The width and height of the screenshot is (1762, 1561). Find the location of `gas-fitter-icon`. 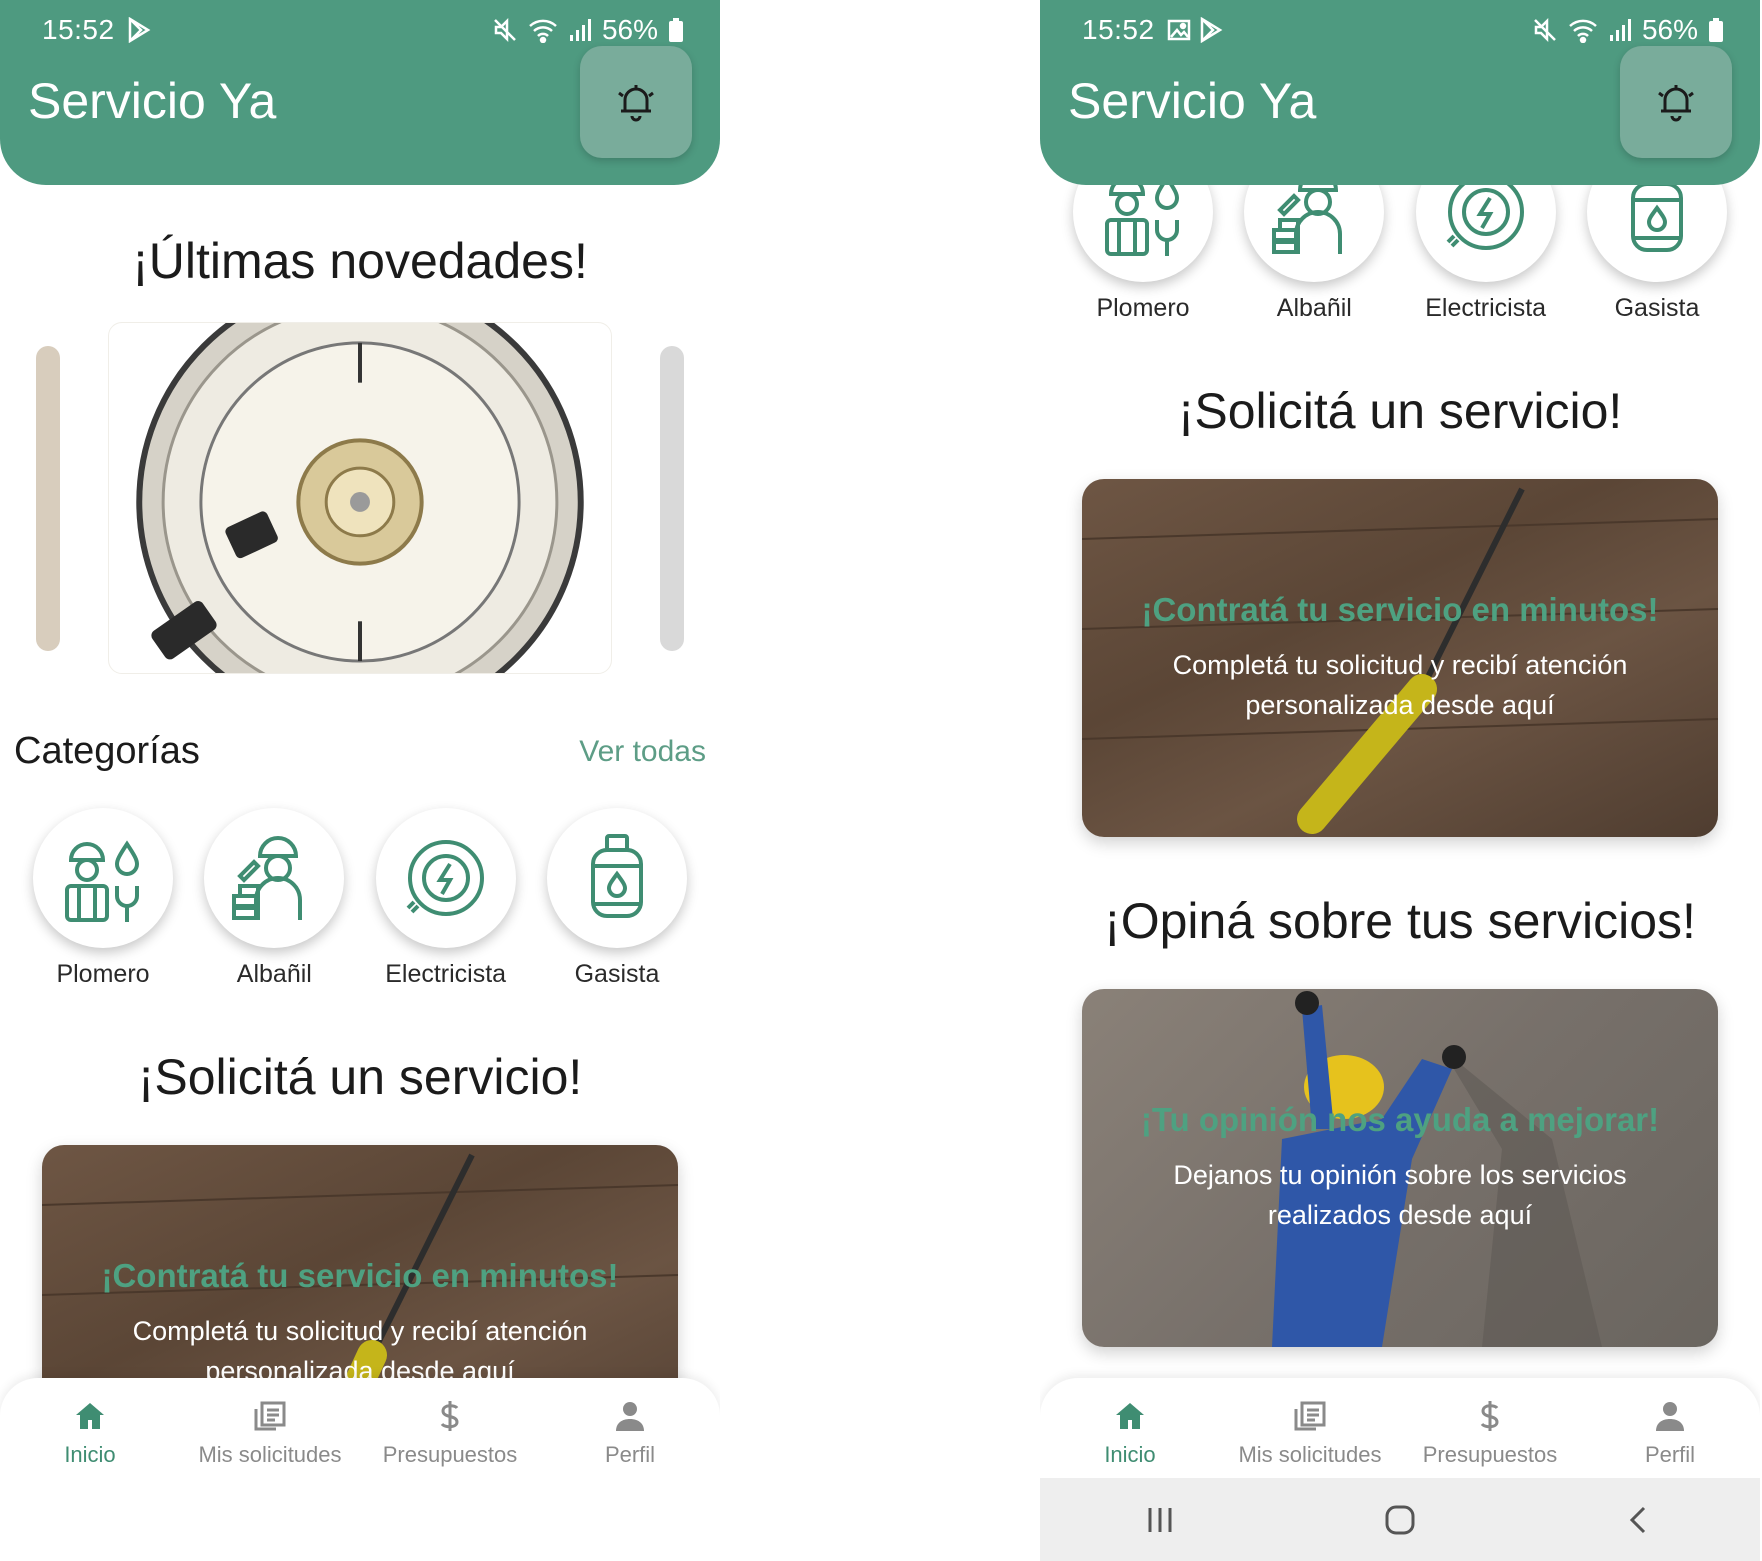

gas-fitter-icon is located at coordinates (616, 876).